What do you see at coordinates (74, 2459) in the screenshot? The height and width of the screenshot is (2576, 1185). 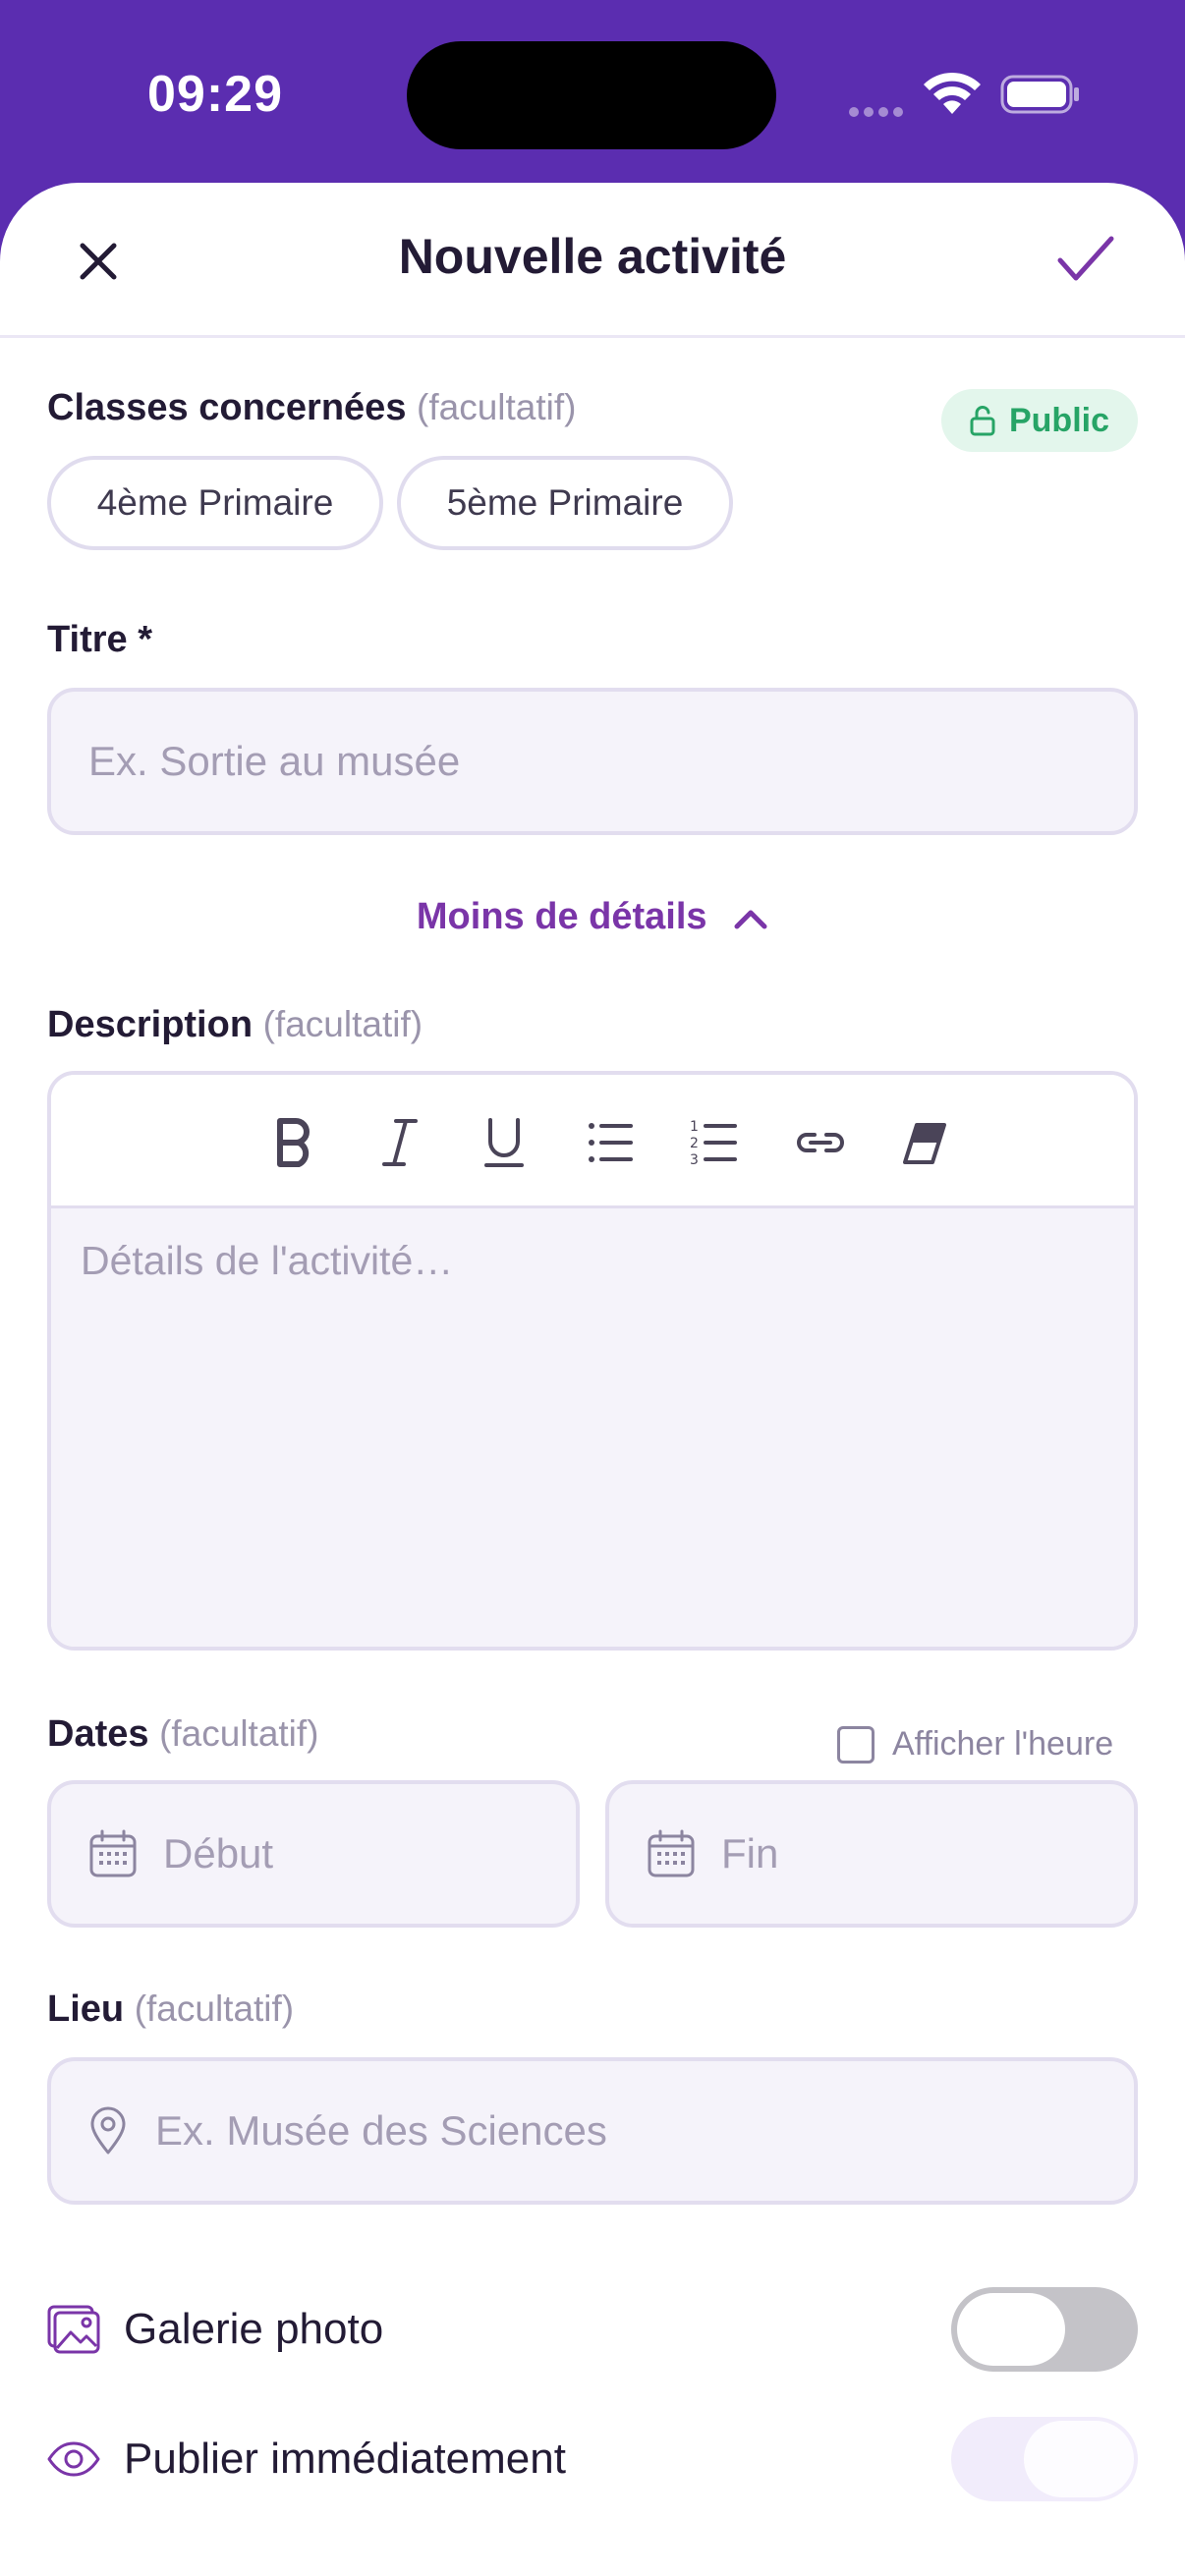 I see `eye-icon` at bounding box center [74, 2459].